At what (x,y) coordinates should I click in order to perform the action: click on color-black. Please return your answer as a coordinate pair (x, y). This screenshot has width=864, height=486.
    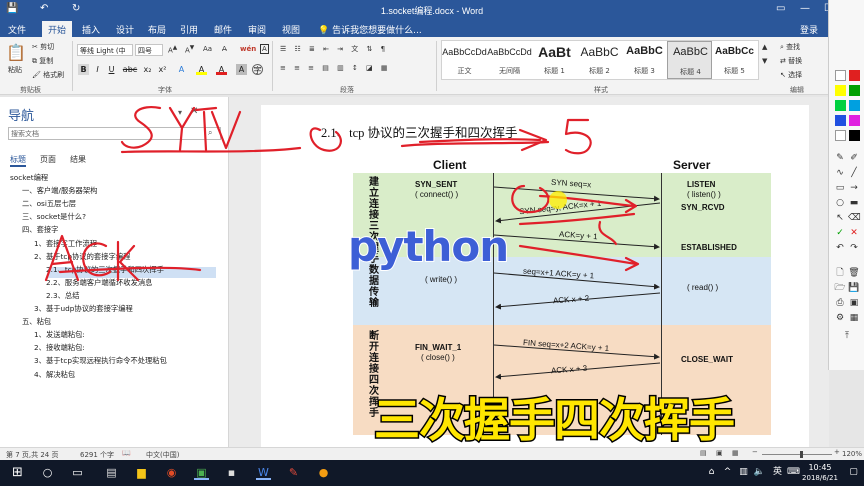
    Looking at the image, I should click on (854, 135).